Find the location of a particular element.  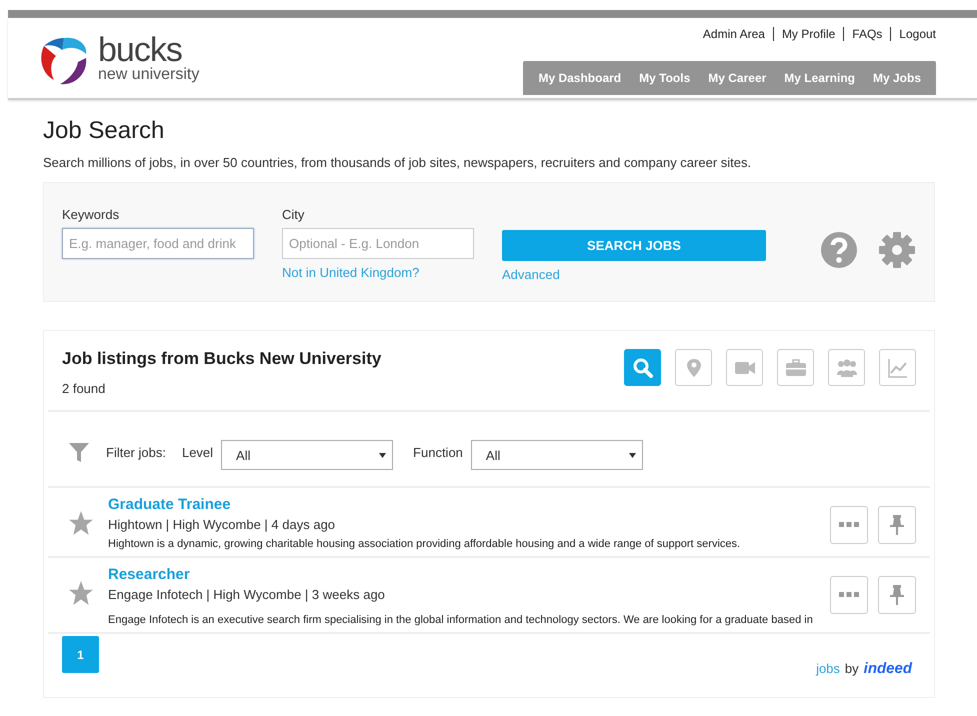

search-view-button is located at coordinates (642, 367).